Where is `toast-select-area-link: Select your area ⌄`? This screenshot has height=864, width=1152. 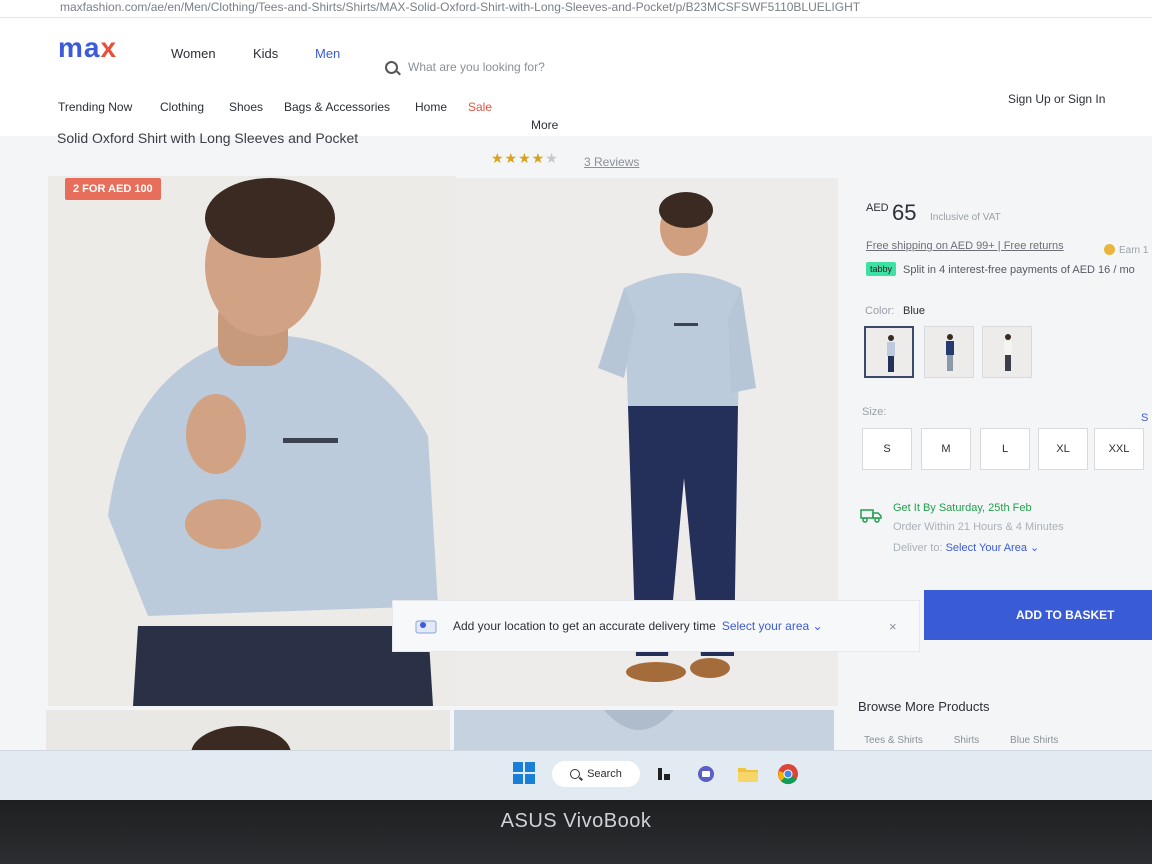 toast-select-area-link: Select your area ⌄ is located at coordinates (772, 626).